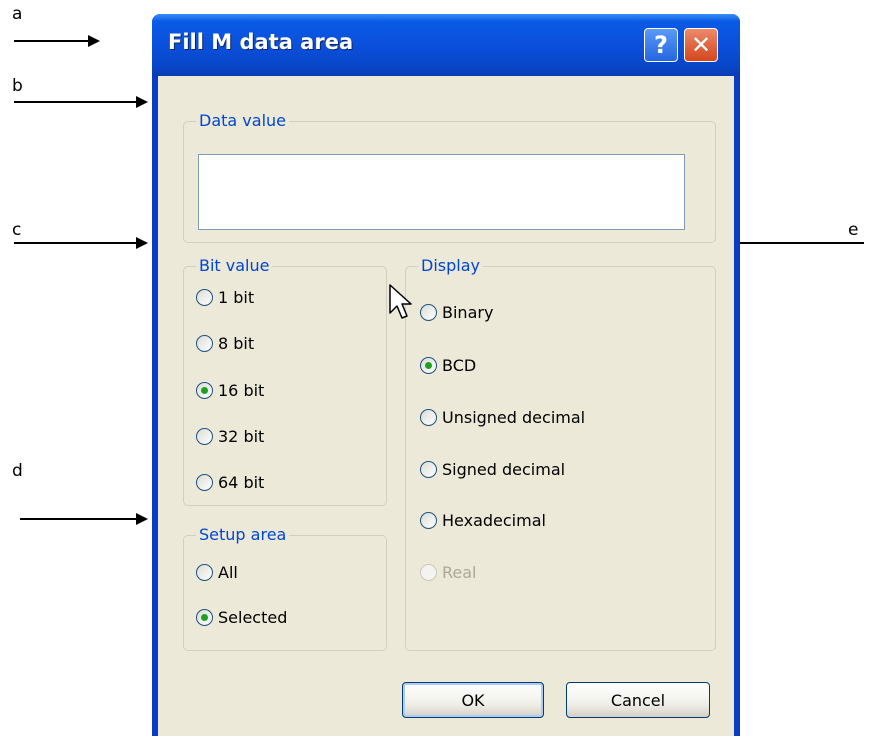 This screenshot has width=869, height=736. What do you see at coordinates (243, 535) in the screenshot?
I see `setup-area-label: Setup area` at bounding box center [243, 535].